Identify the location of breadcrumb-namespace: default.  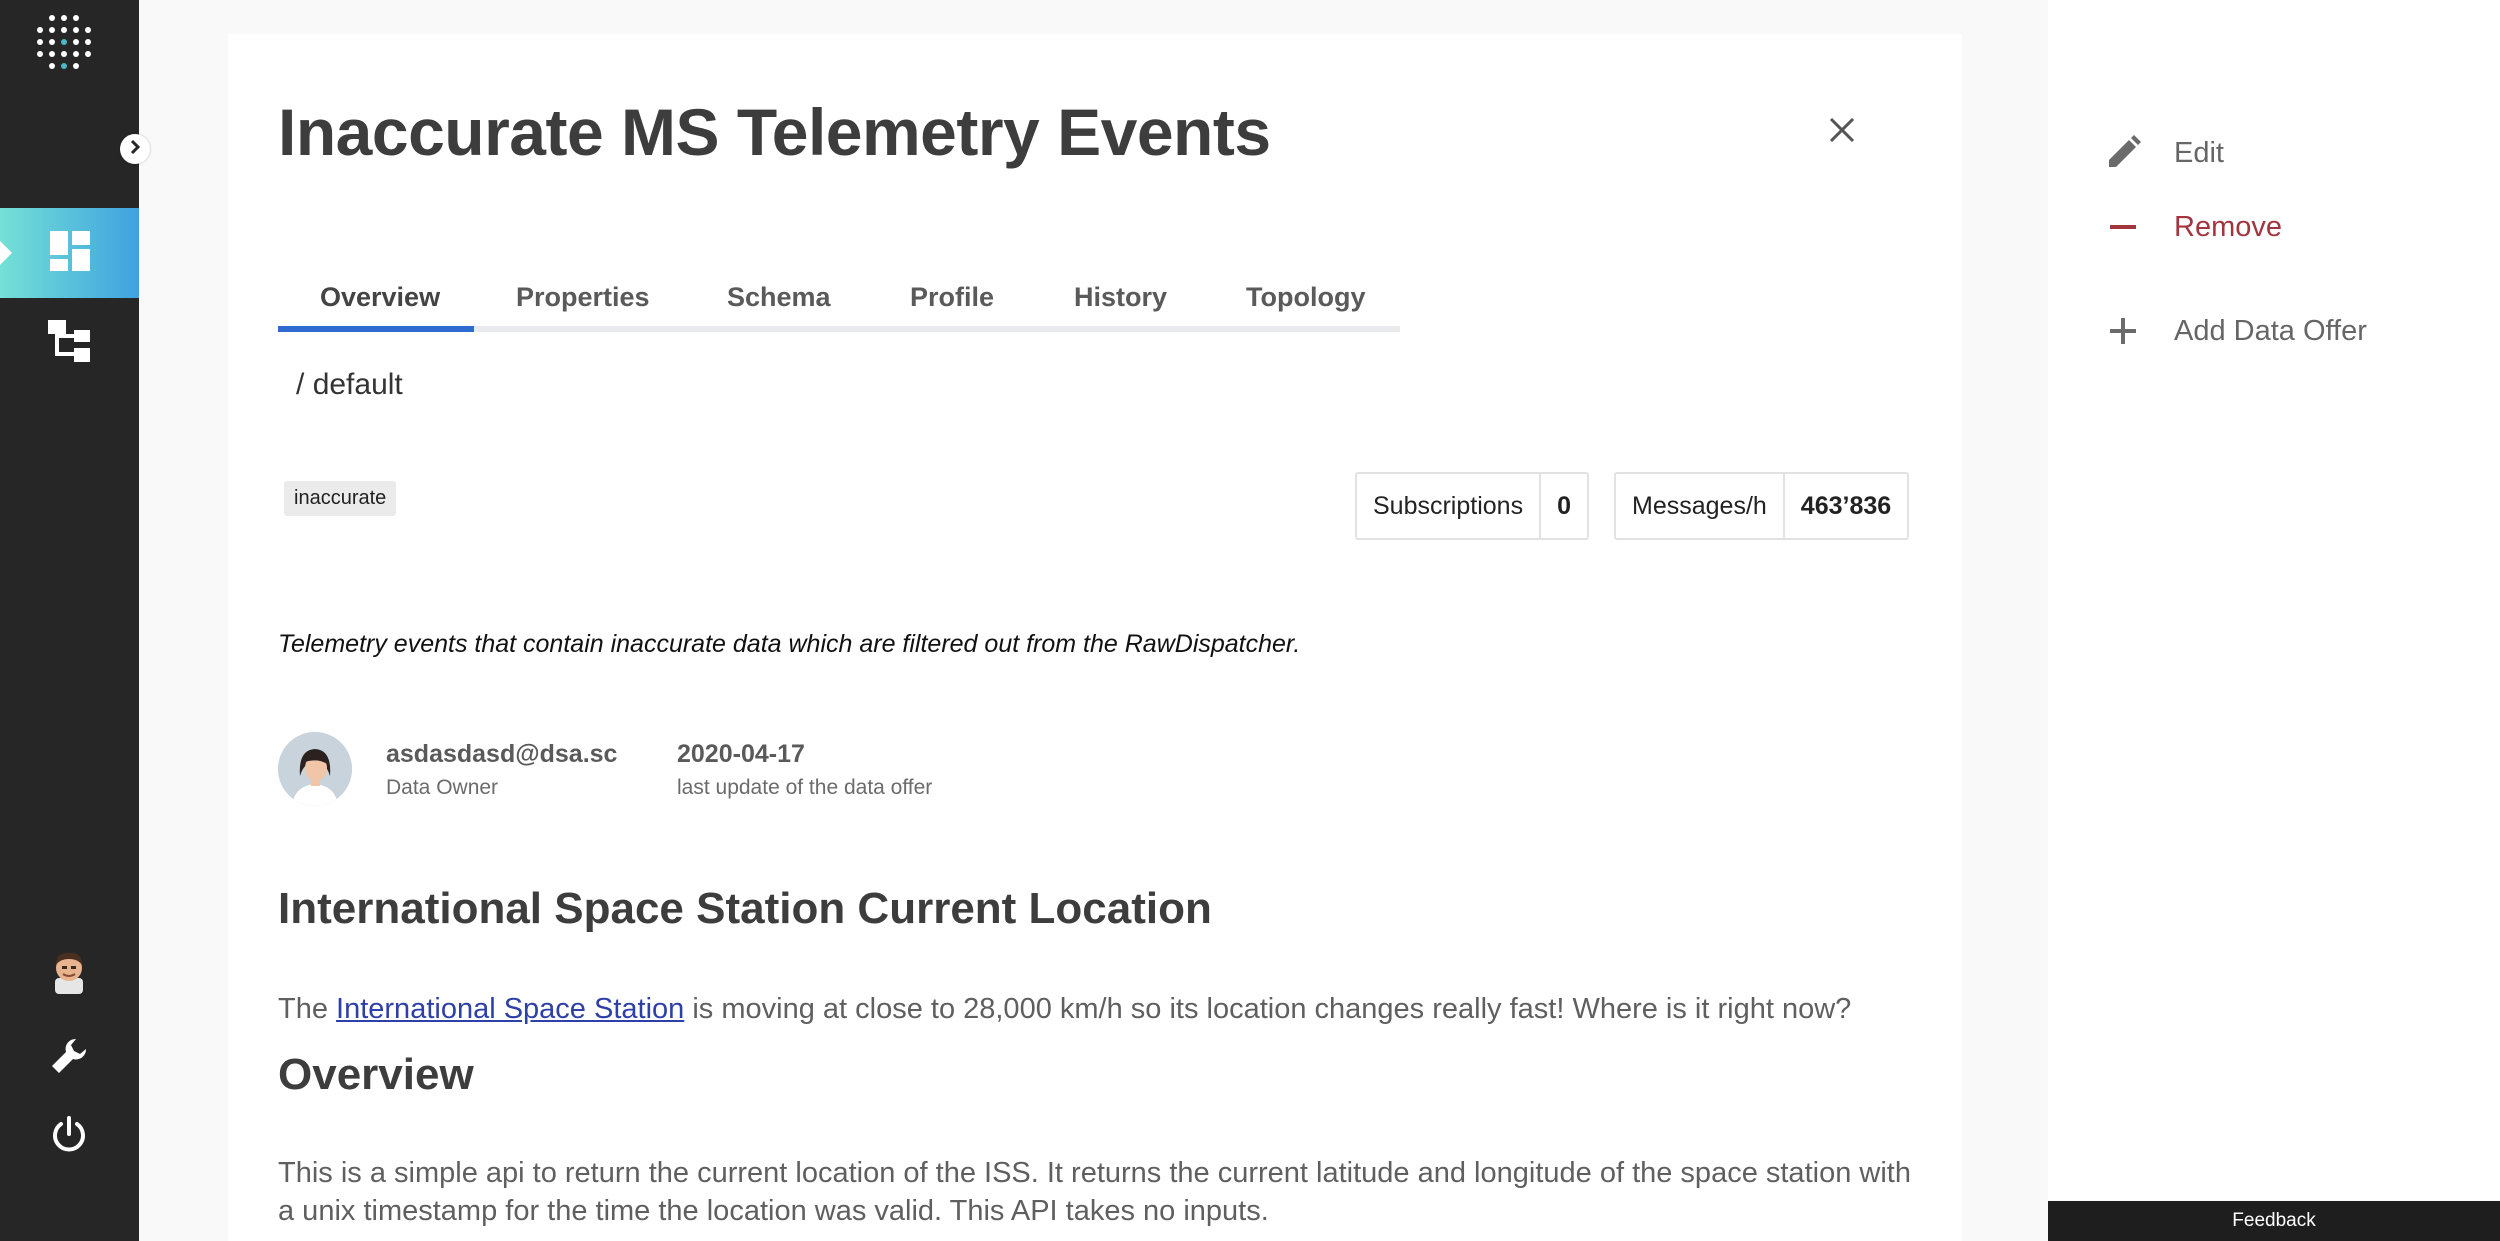
(358, 384).